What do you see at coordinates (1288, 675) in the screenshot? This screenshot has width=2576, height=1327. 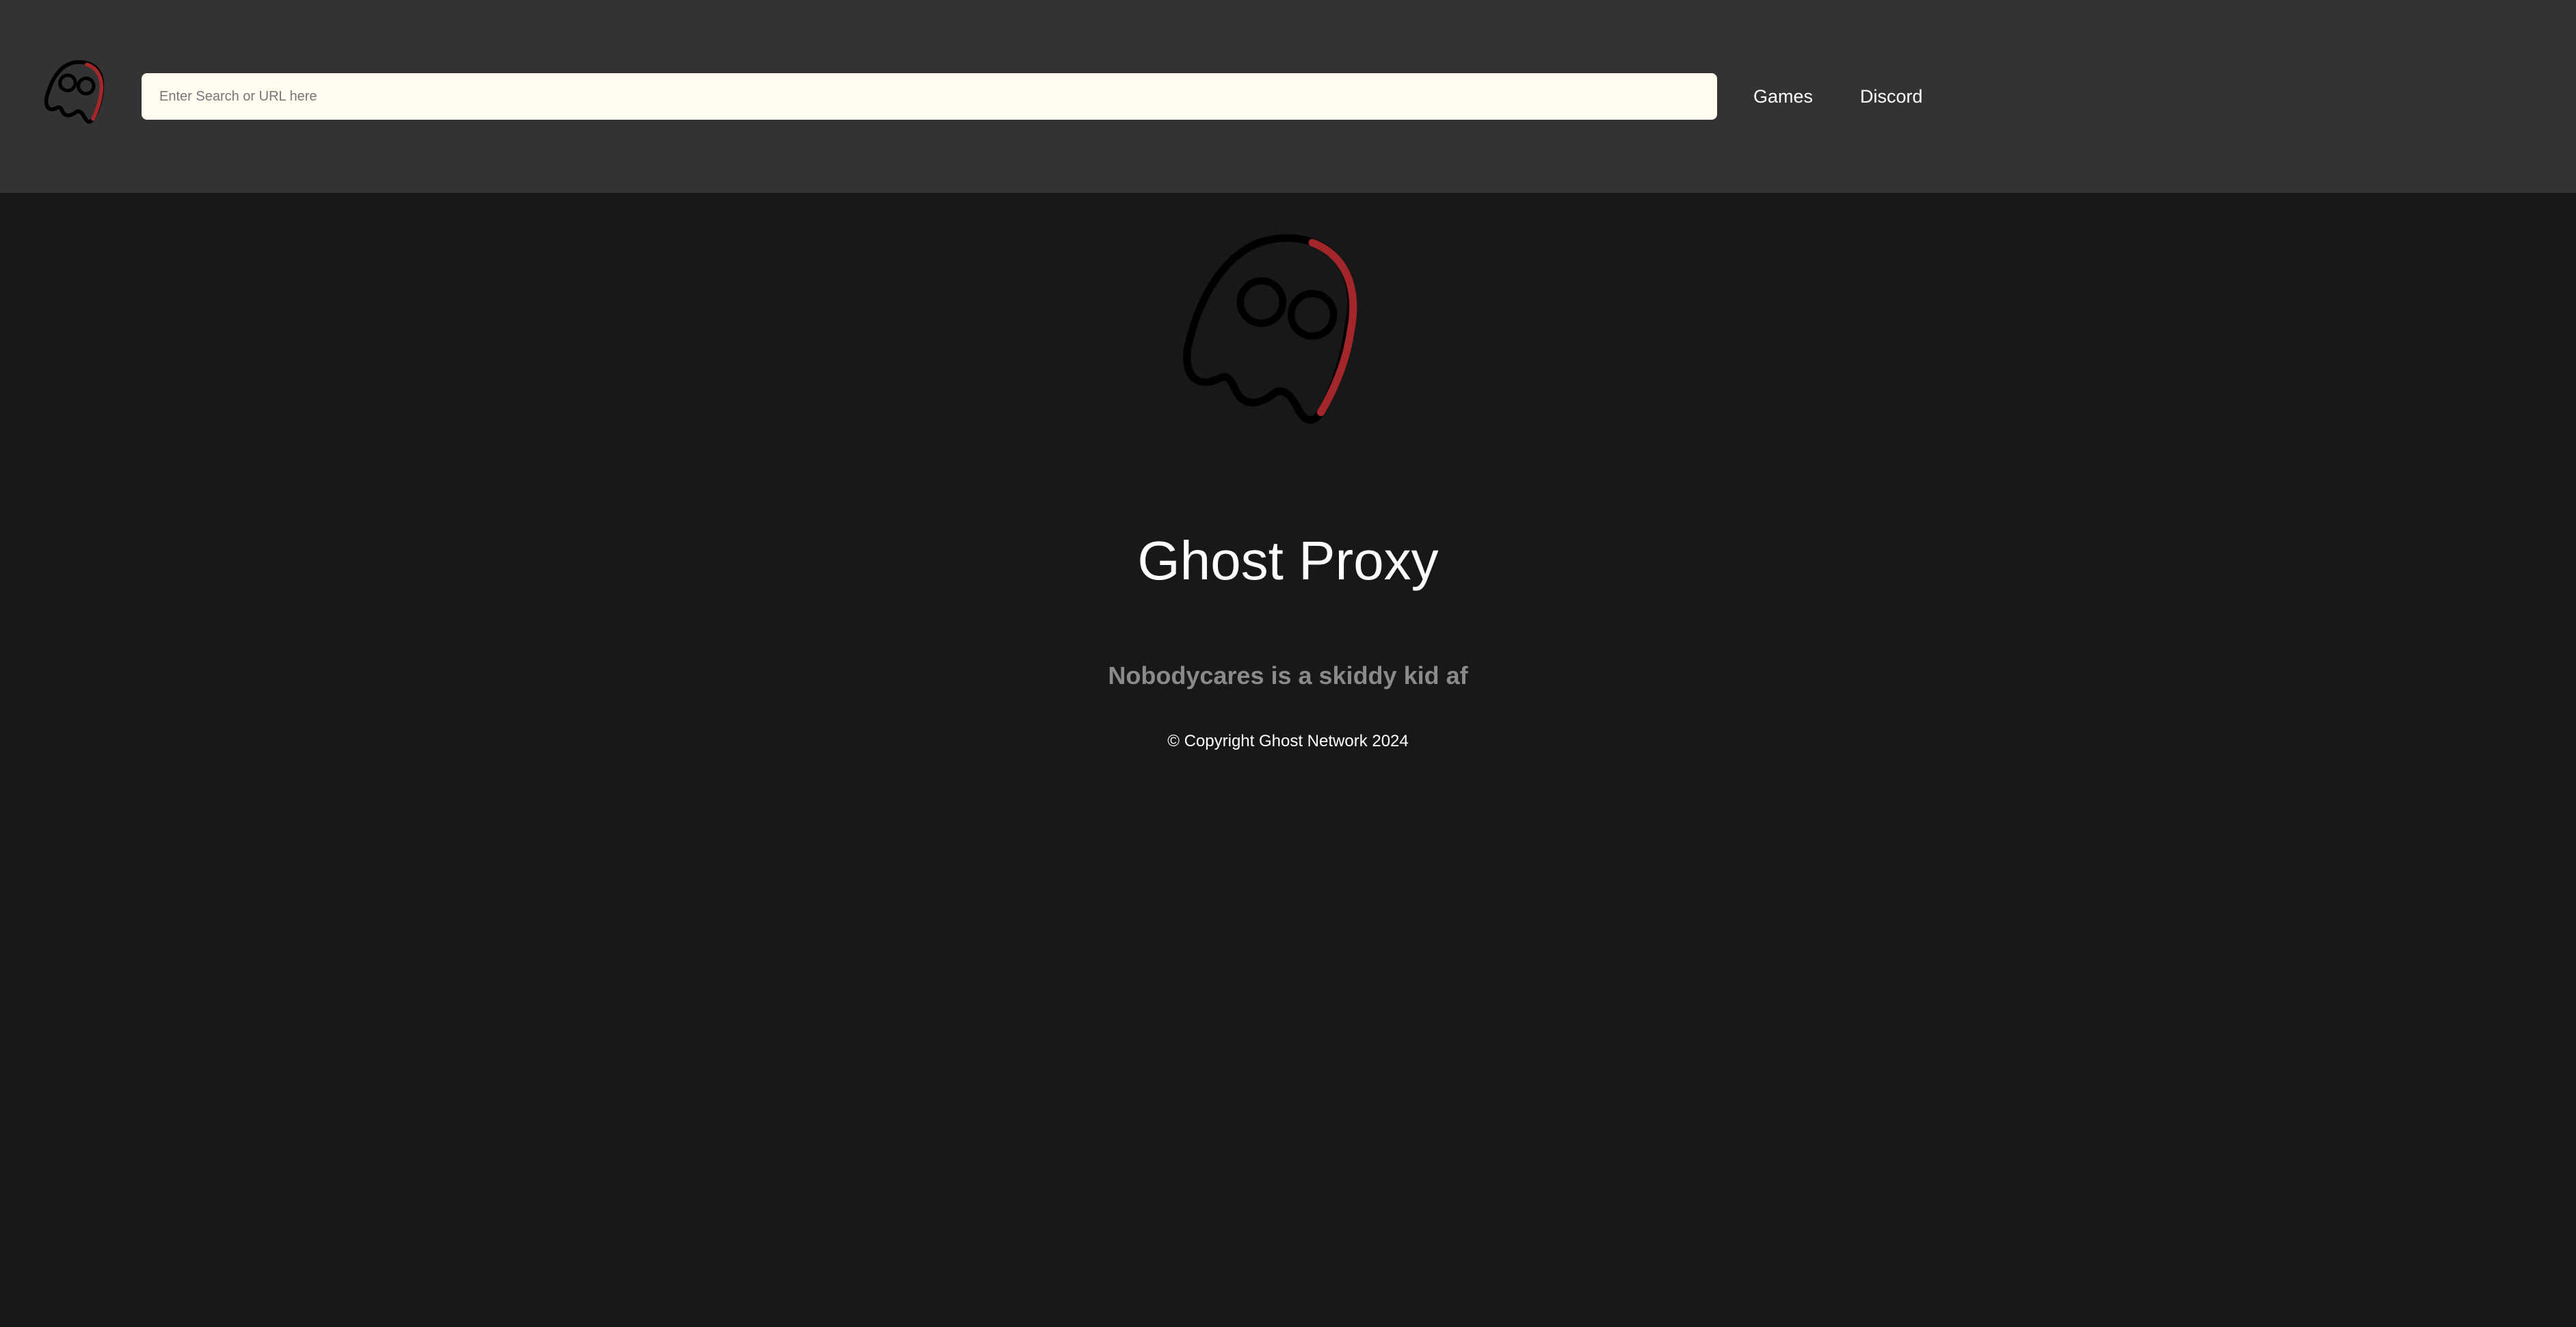 I see `tagline-text: Nobodycares is a skiddy kid af` at bounding box center [1288, 675].